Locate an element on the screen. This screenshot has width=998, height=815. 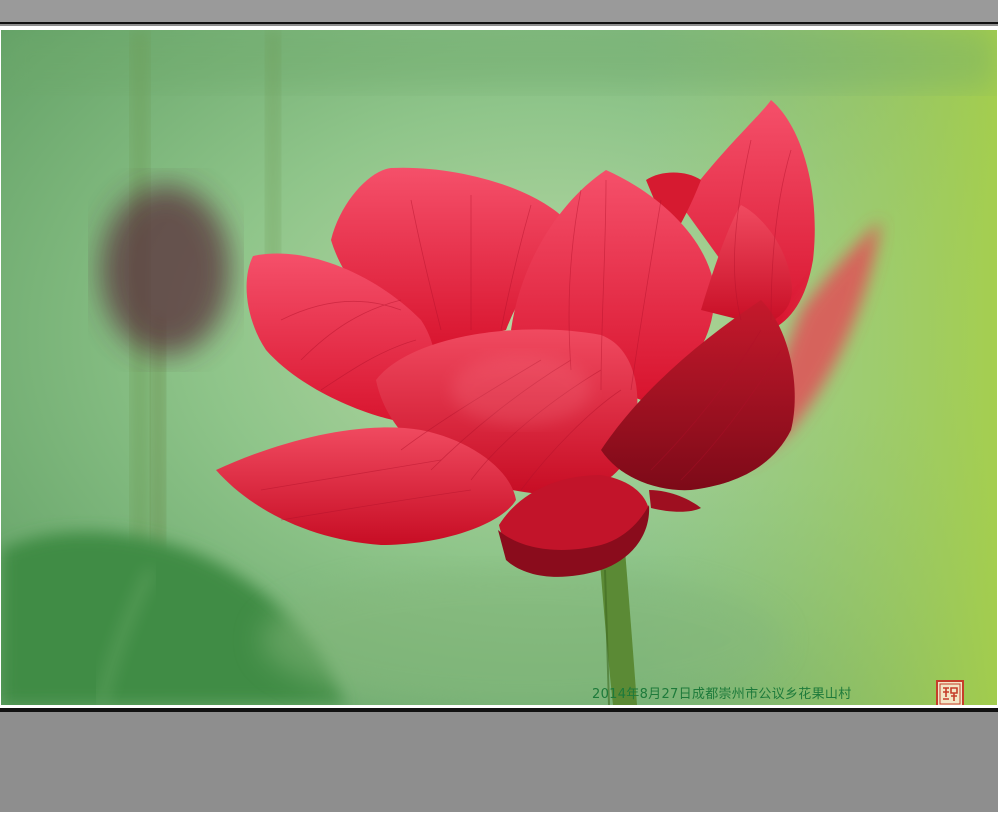
red-seal-stamp-icon is located at coordinates (950, 692).